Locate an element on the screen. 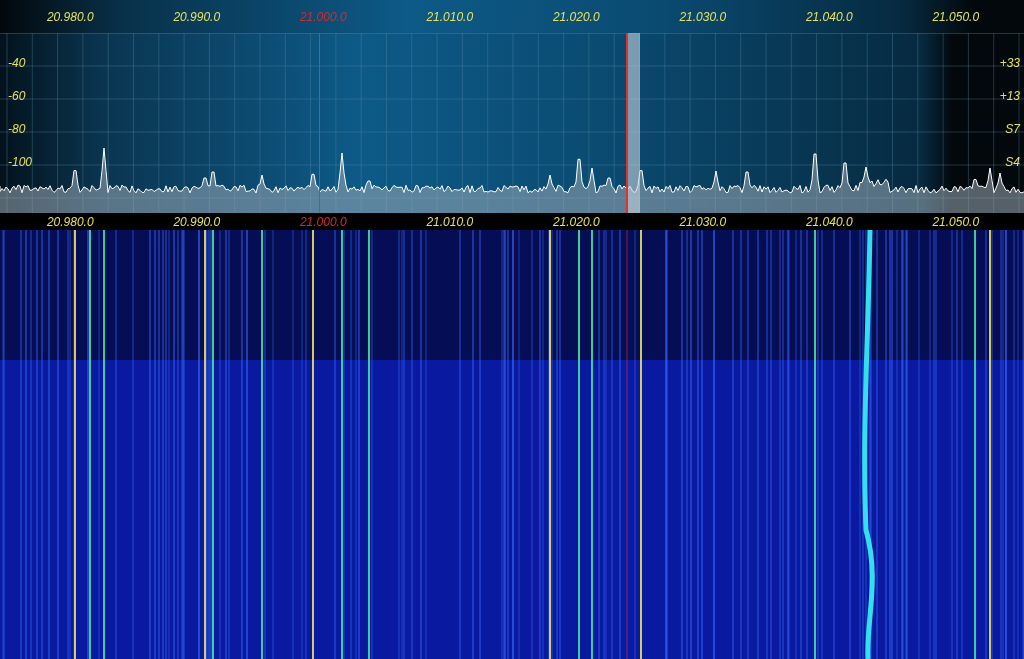 This screenshot has width=1024, height=659. db-scale-label: -40 is located at coordinates (17, 63).